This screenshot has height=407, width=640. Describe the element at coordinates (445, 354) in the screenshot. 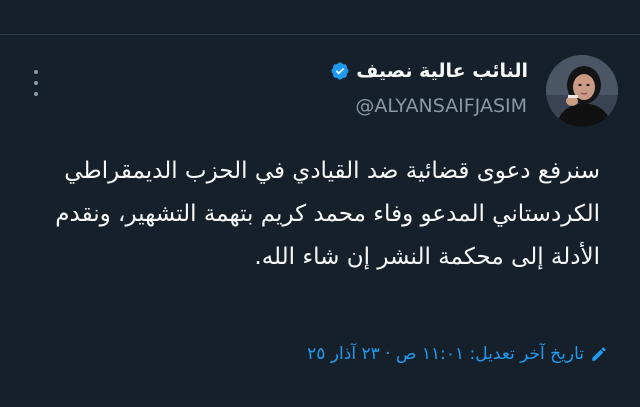

I see `last-edited-label: تاريخ آخر تعديل: ١١:٠١ ص · ٢٣ آذار ٢٥` at that location.